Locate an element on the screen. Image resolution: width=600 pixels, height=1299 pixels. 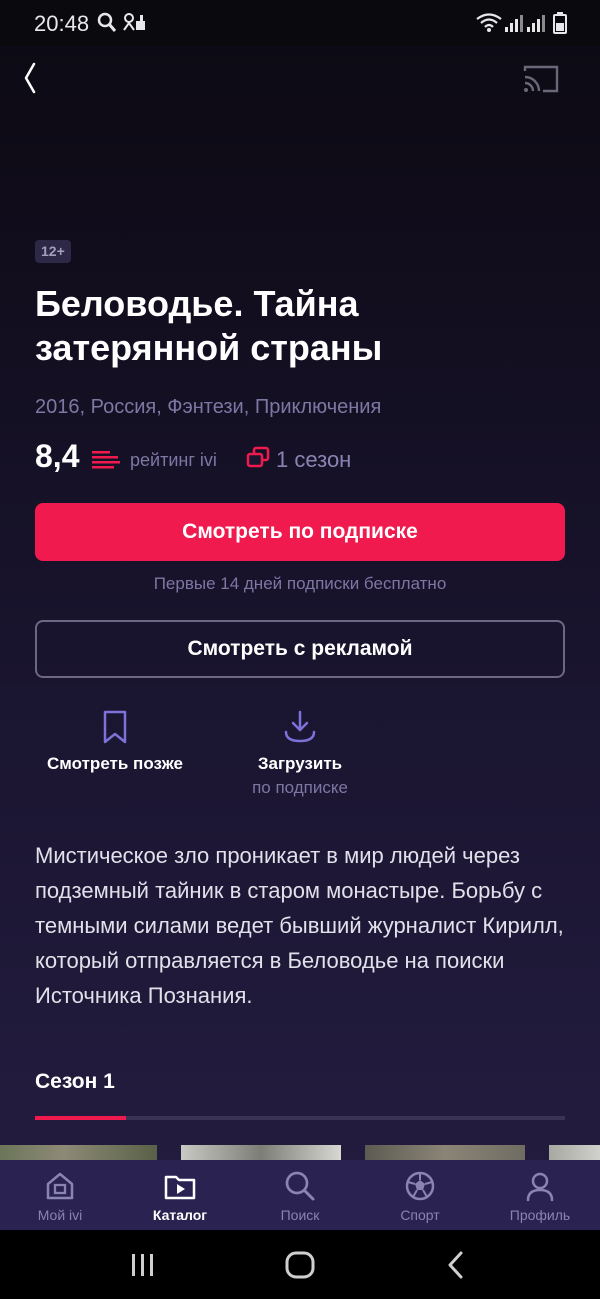
rating-row: 8,4 рейтинг ivi 1 сезон is located at coordinates (300, 458).